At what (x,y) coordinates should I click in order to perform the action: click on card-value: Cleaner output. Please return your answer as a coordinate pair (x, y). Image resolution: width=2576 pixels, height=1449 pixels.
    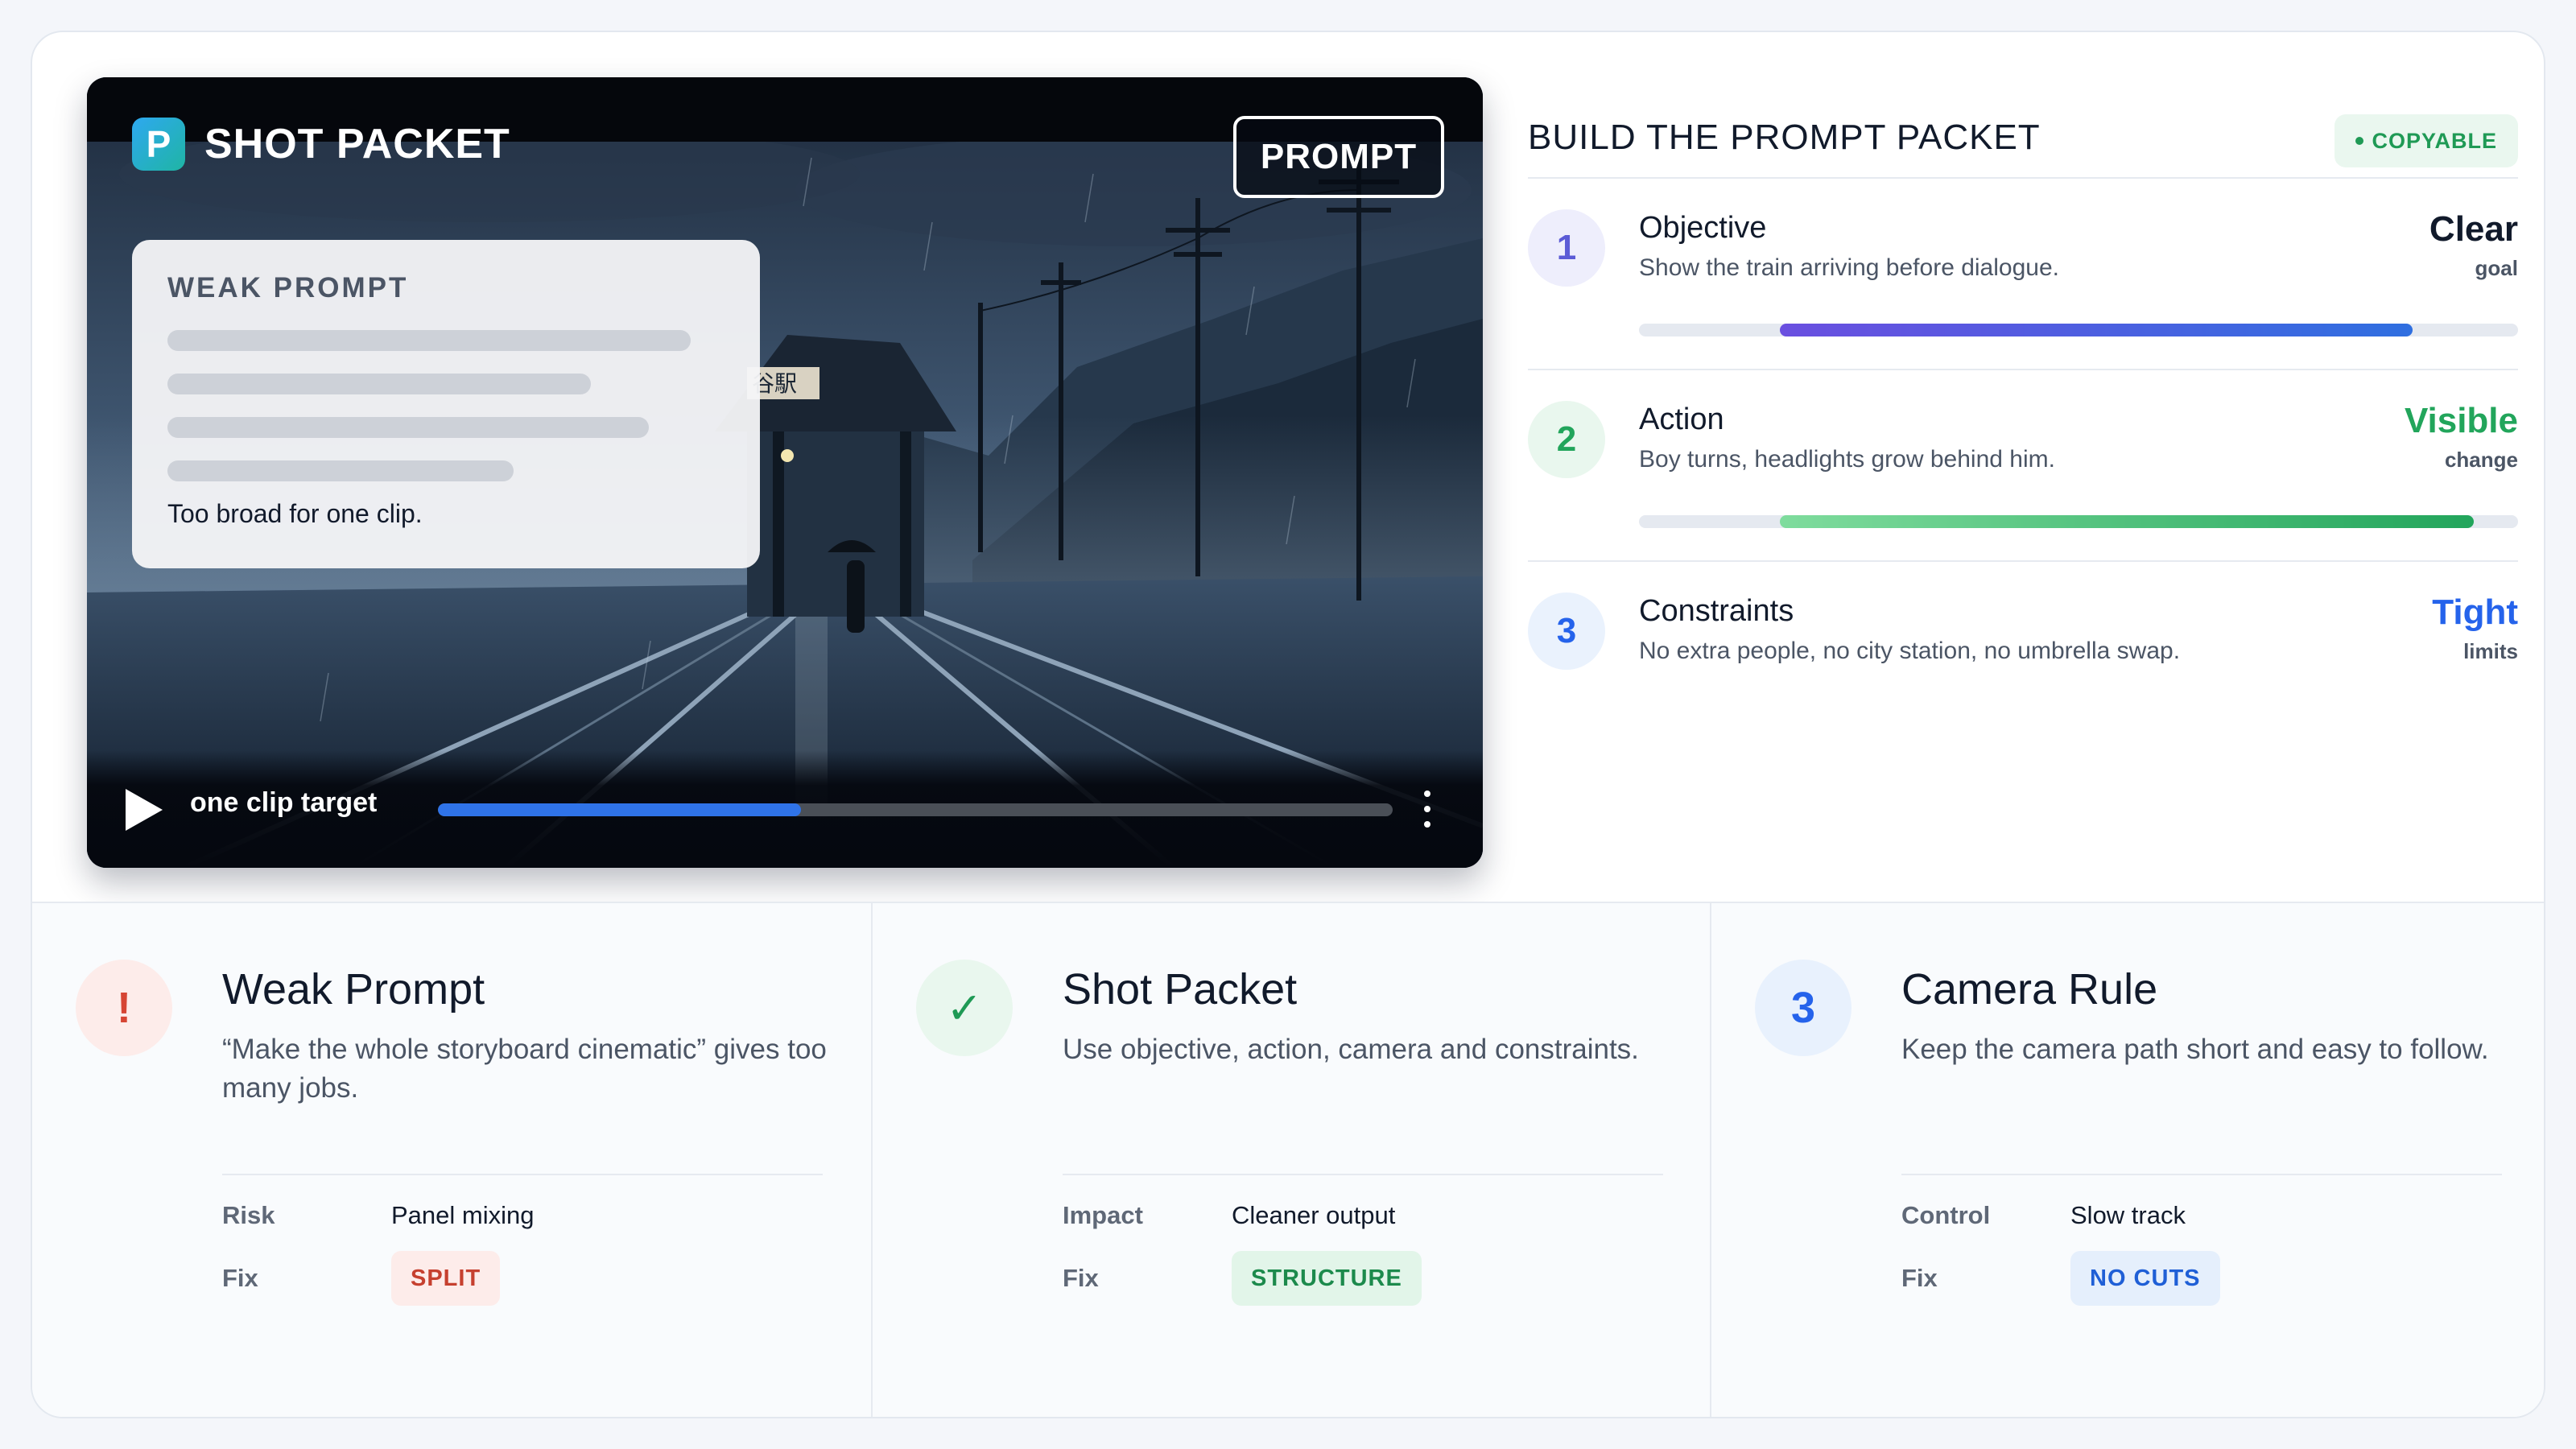
    Looking at the image, I should click on (1314, 1215).